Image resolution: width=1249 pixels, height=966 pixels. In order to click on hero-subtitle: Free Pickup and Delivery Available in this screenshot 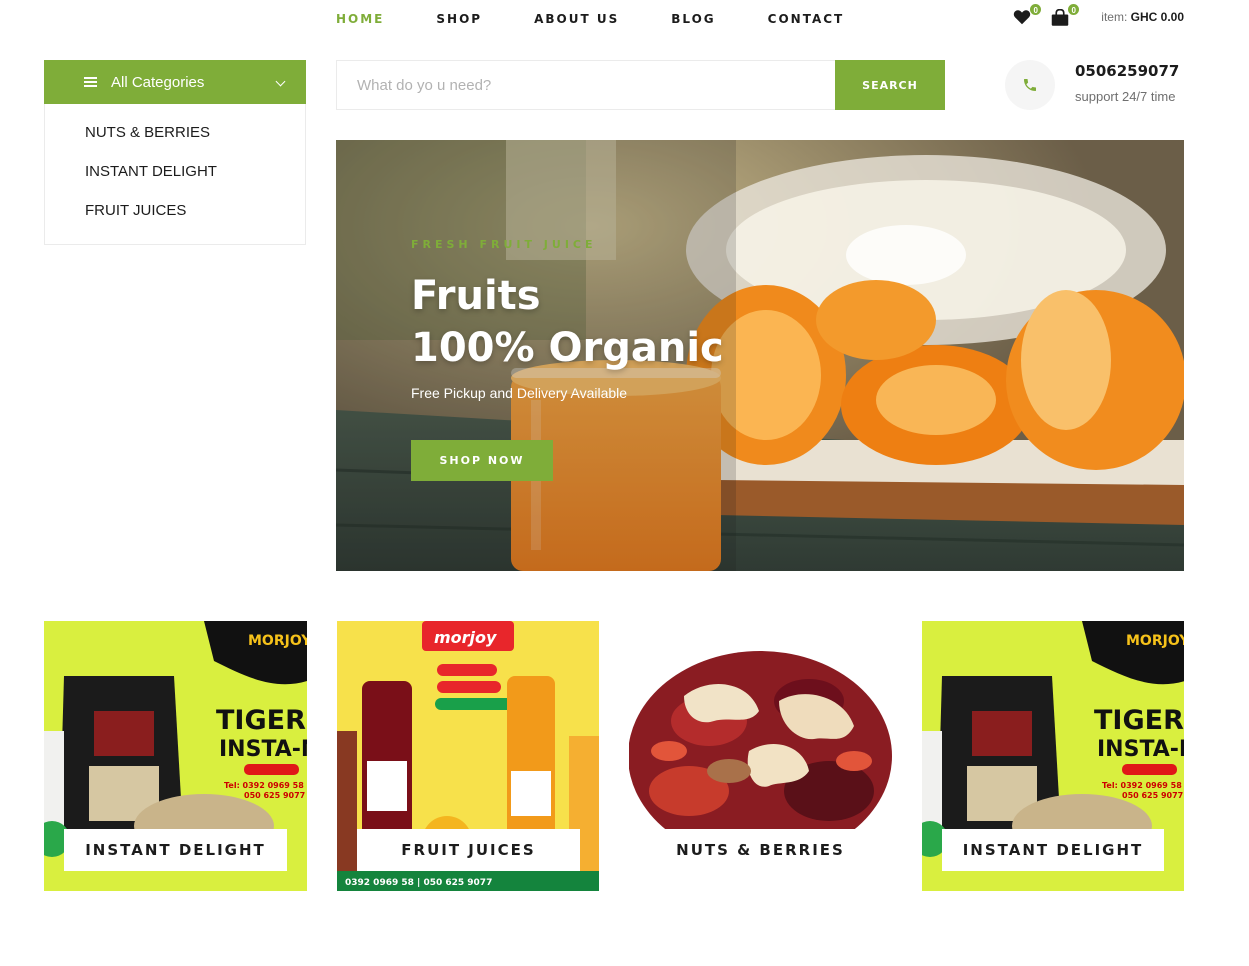, I will do `click(519, 393)`.